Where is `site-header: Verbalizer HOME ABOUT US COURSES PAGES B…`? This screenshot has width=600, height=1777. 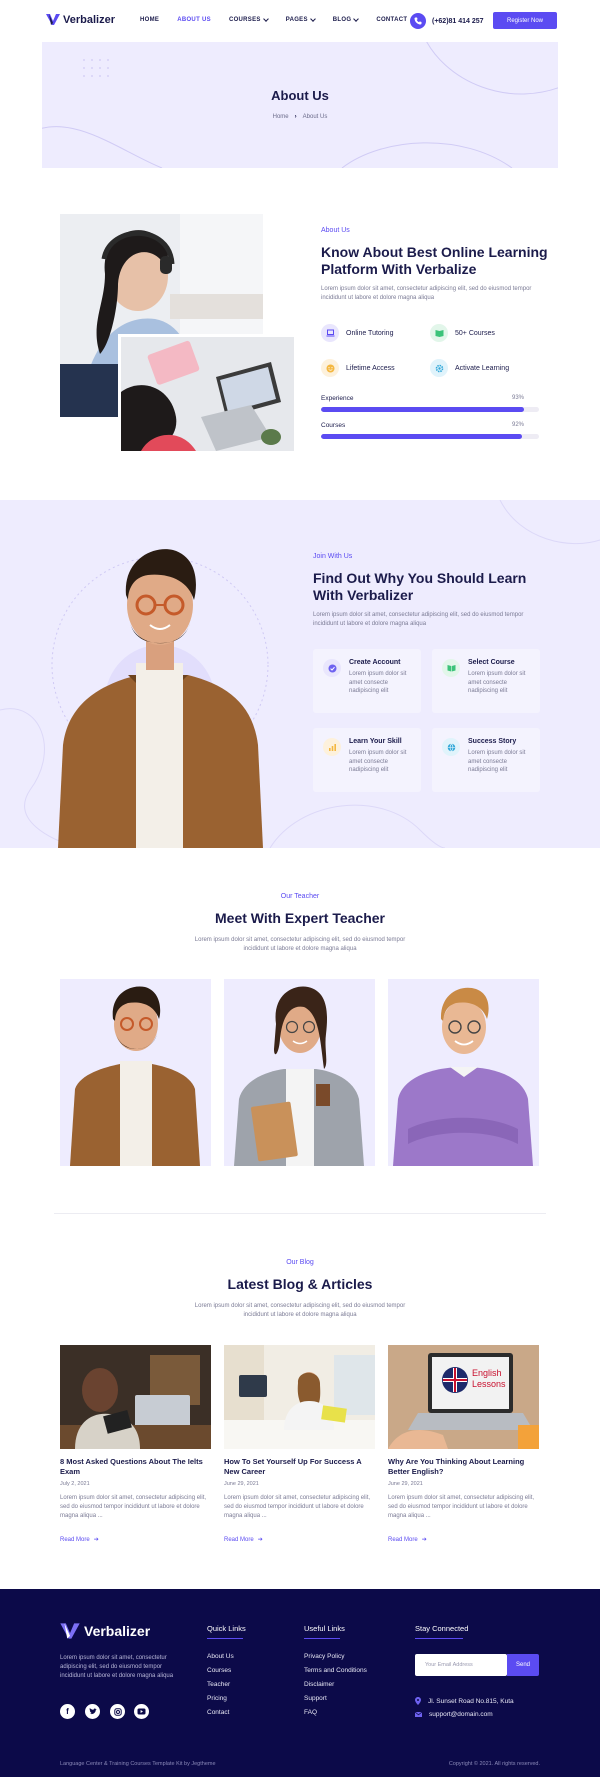
site-header: Verbalizer HOME ABOUT US COURSES PAGES B… is located at coordinates (300, 21).